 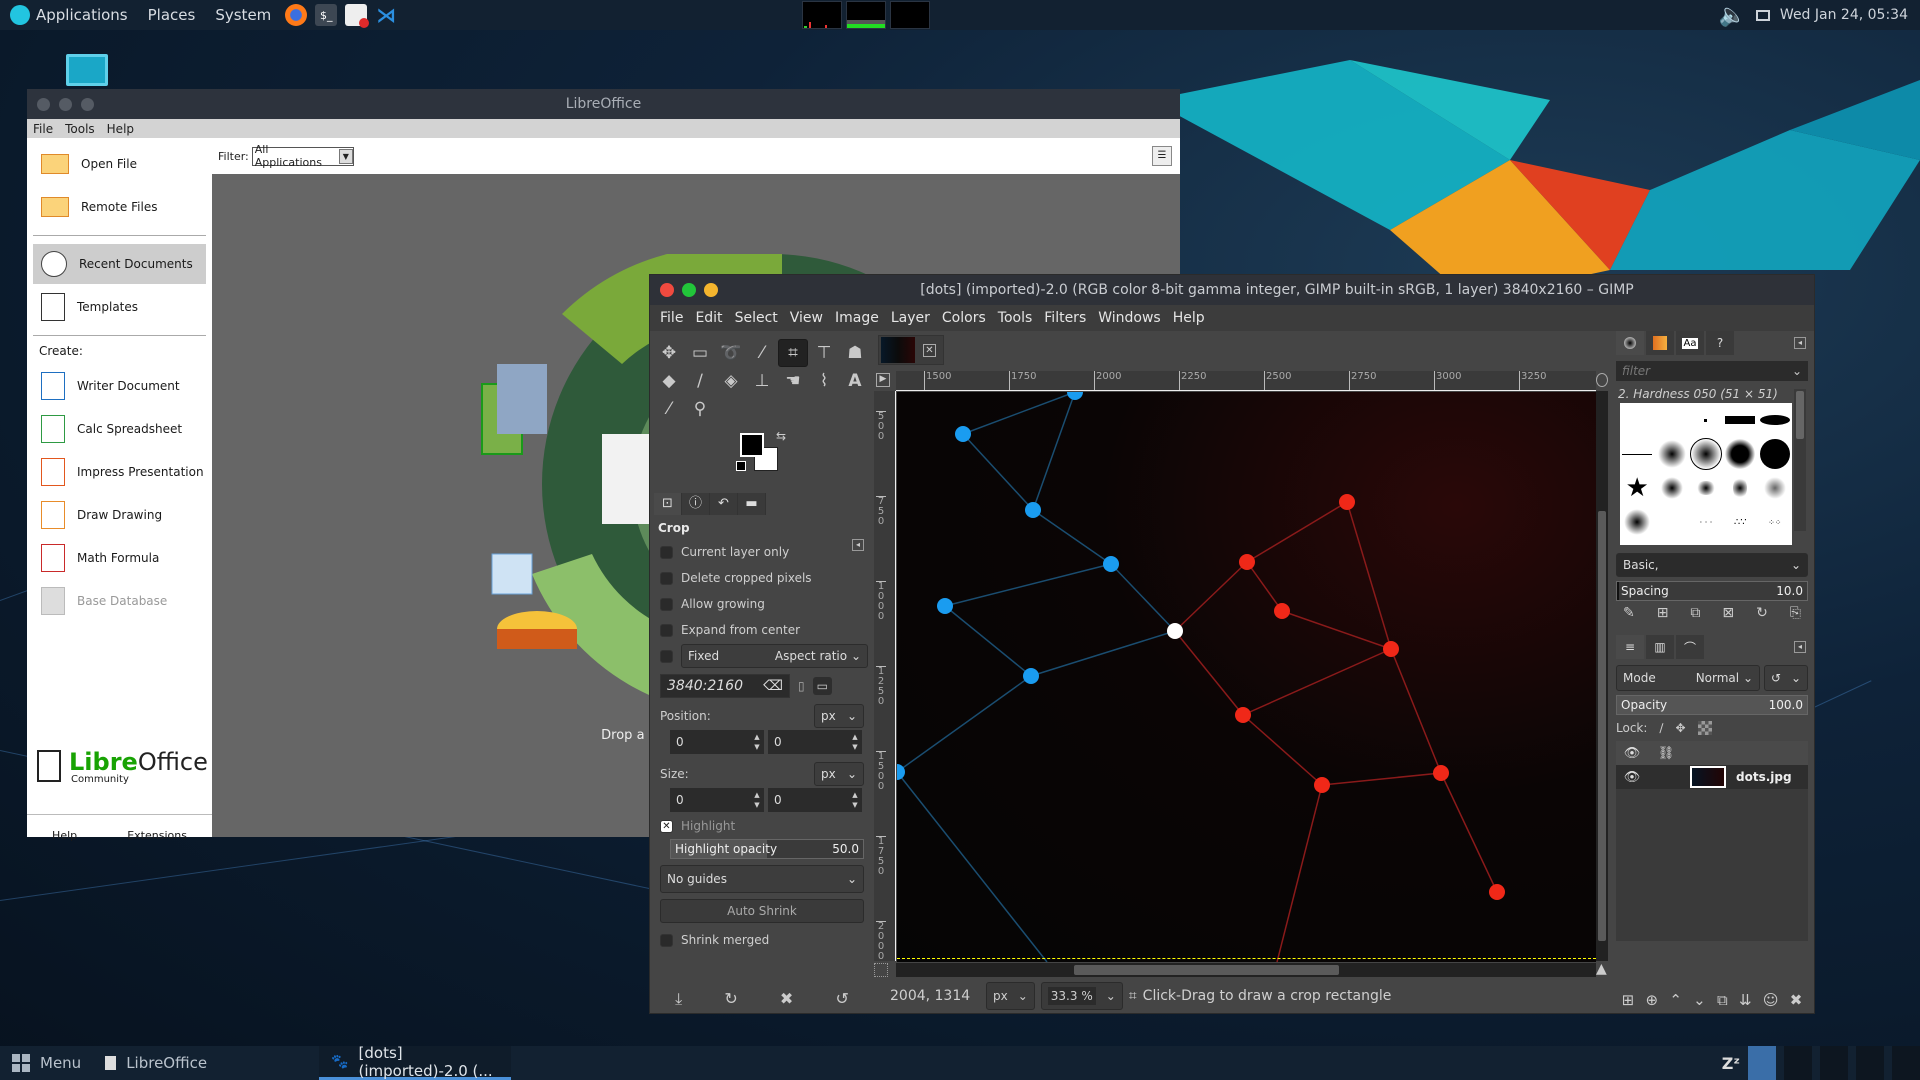 I want to click on dock-menu-icon: ◂, so click(x=1800, y=343).